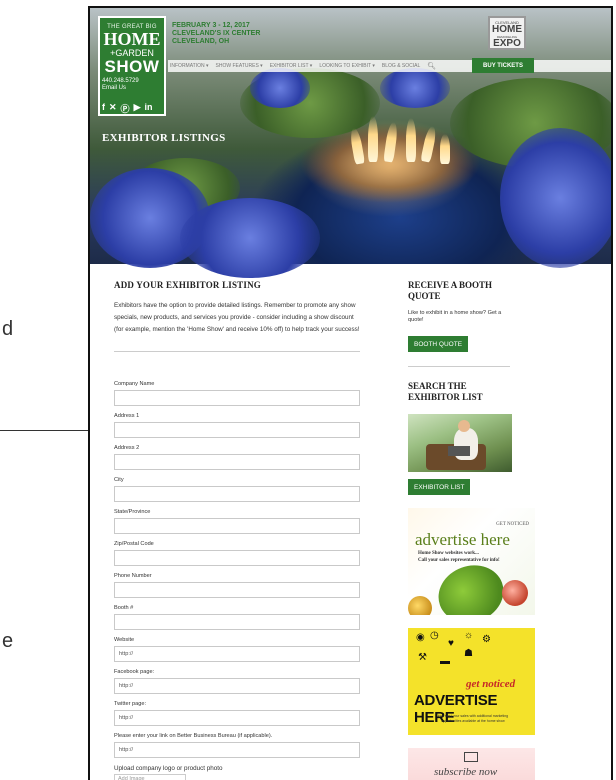  I want to click on exhibitor-list-button: EXHIBITOR LIST, so click(439, 487).